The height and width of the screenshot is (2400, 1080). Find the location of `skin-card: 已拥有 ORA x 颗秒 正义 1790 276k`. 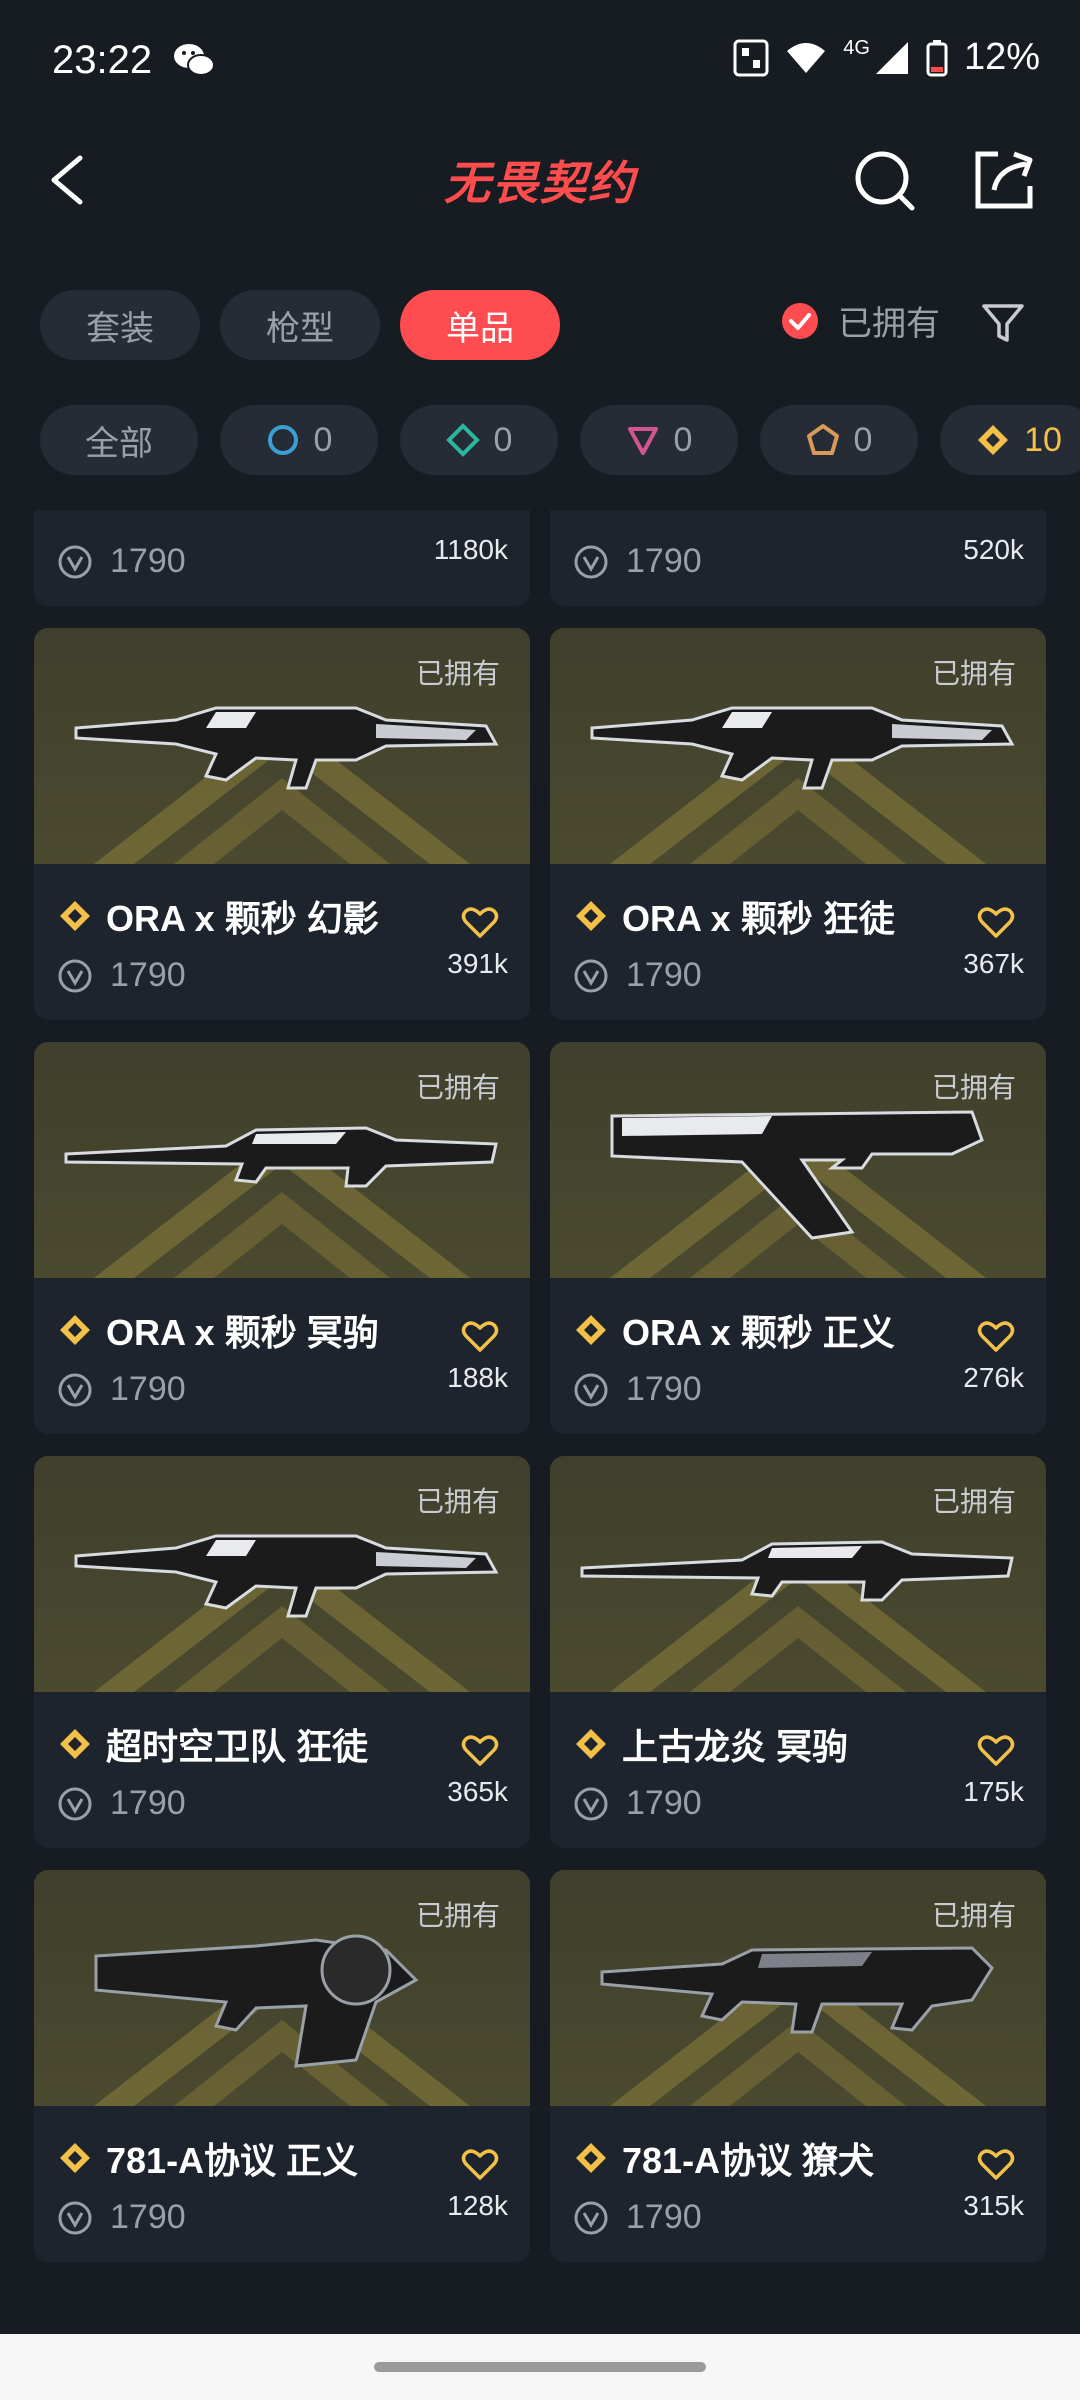

skin-card: 已拥有 ORA x 颗秒 正义 1790 276k is located at coordinates (798, 1238).